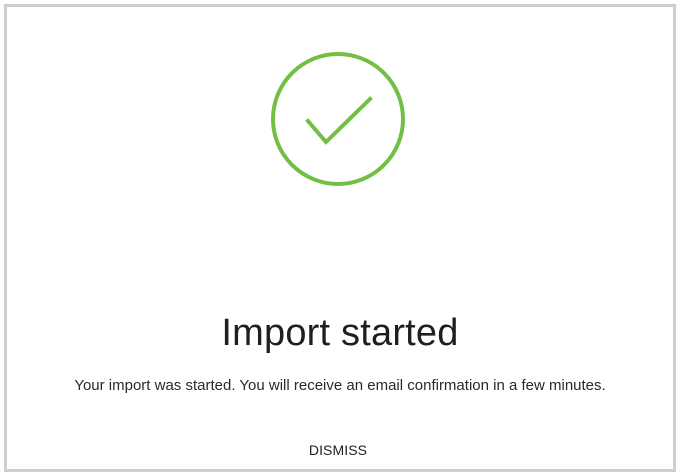 Image resolution: width=680 pixels, height=476 pixels. What do you see at coordinates (338, 450) in the screenshot?
I see `dismiss-button: DISMISS` at bounding box center [338, 450].